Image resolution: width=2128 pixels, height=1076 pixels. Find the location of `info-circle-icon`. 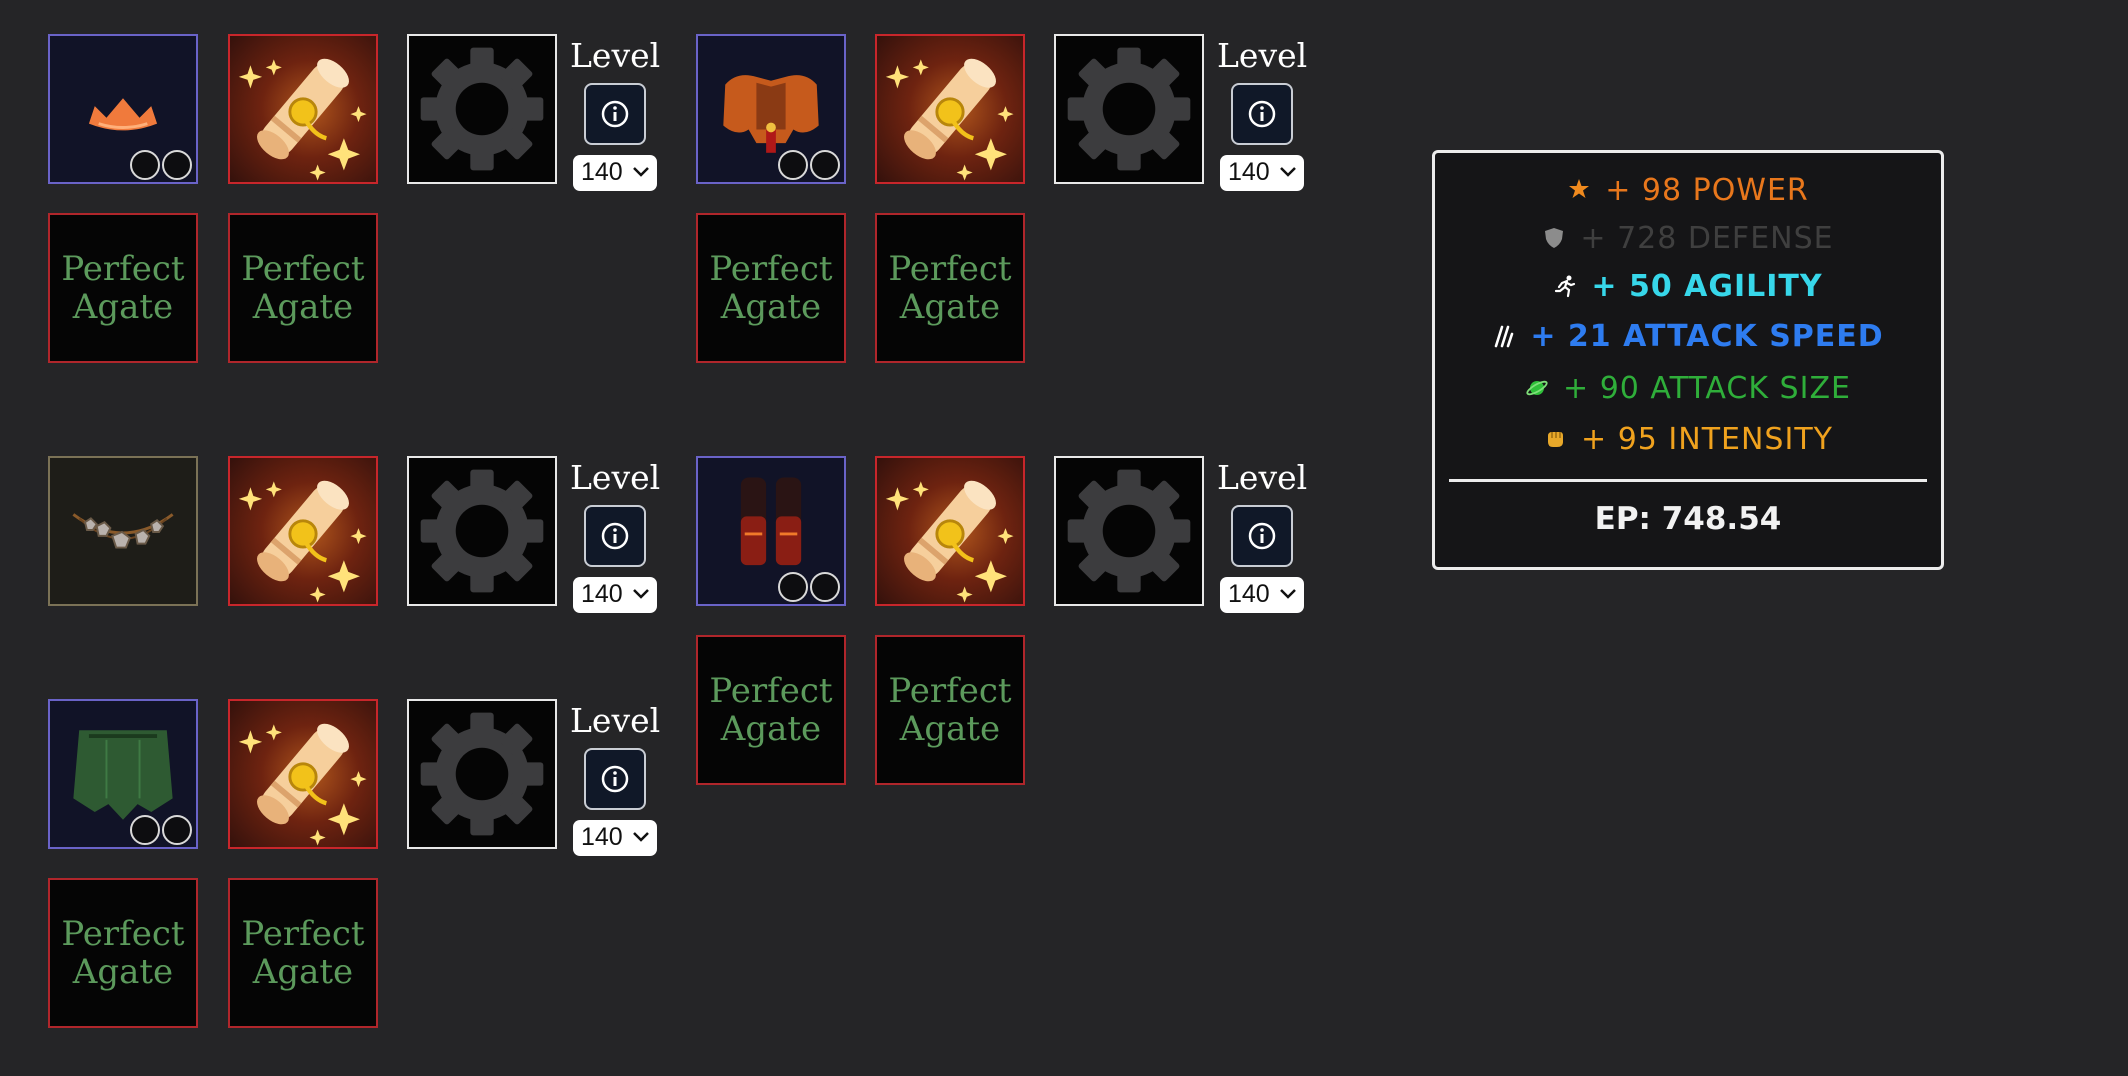

info-circle-icon is located at coordinates (1262, 114).